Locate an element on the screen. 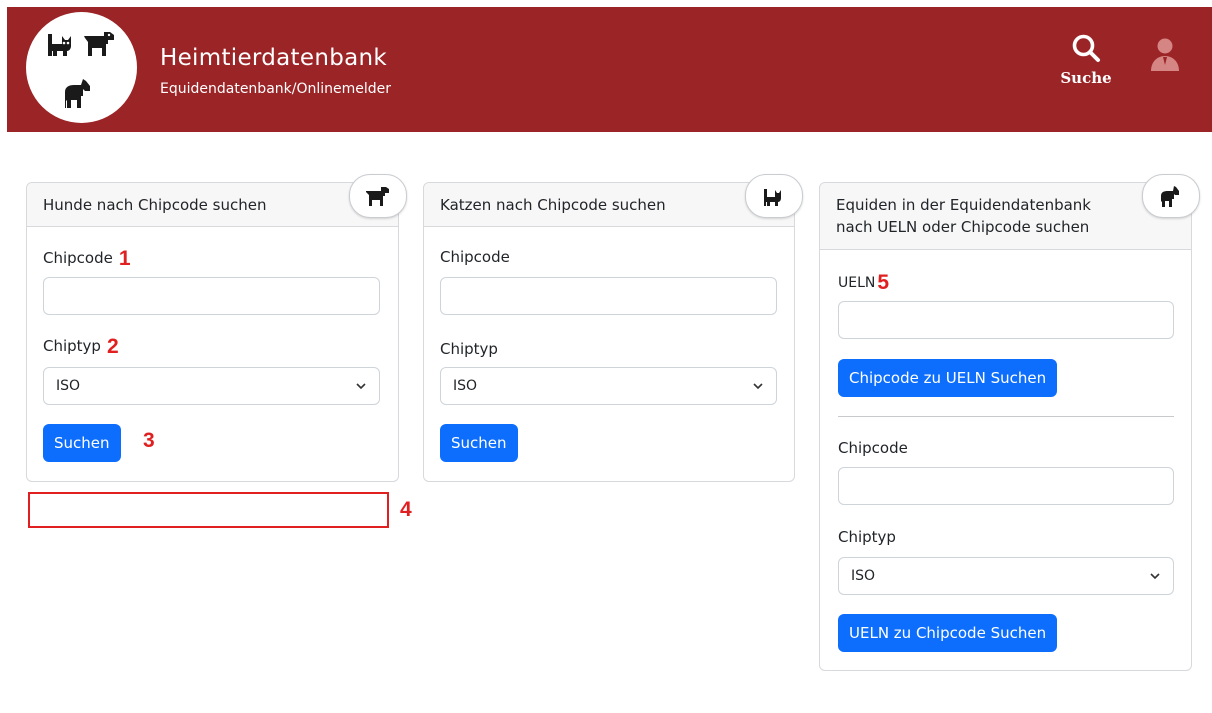 The width and height of the screenshot is (1212, 713). nav-search-label: Suche is located at coordinates (1086, 78).